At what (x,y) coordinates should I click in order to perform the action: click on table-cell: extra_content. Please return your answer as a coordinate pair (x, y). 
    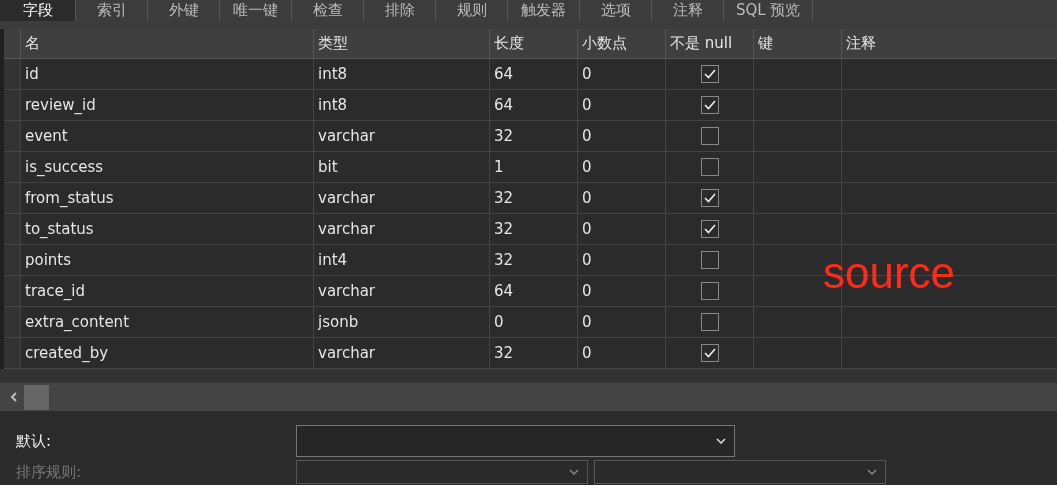
    Looking at the image, I should click on (166, 322).